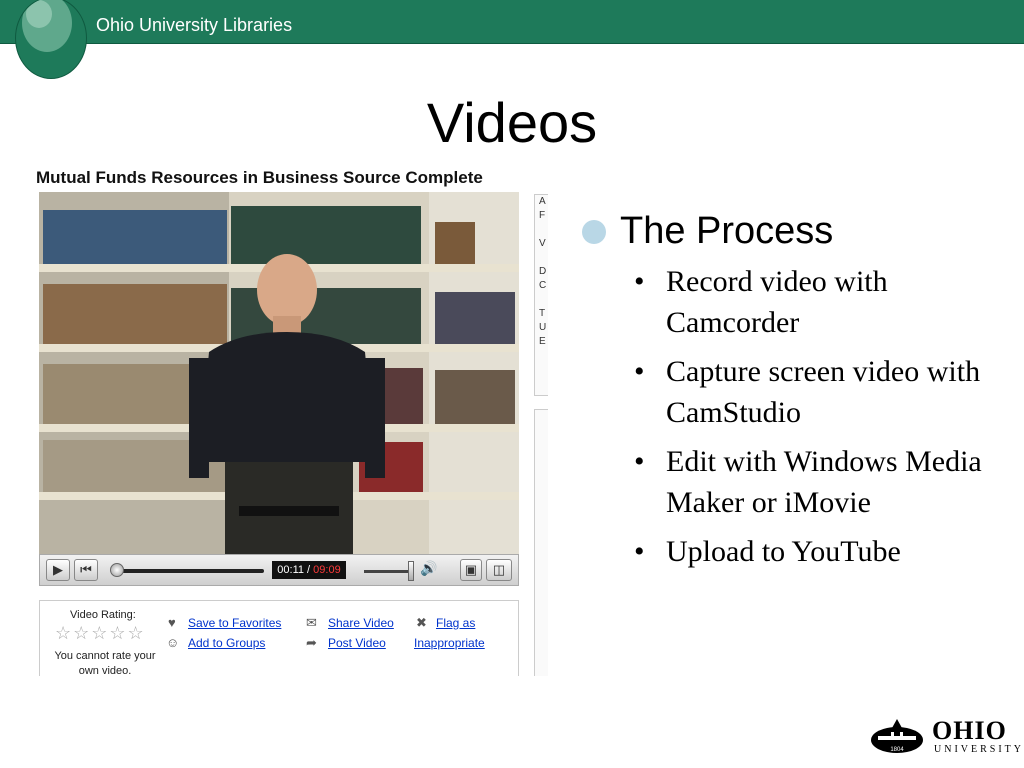  What do you see at coordinates (103, 615) in the screenshot?
I see `rating-label: Video Rating:` at bounding box center [103, 615].